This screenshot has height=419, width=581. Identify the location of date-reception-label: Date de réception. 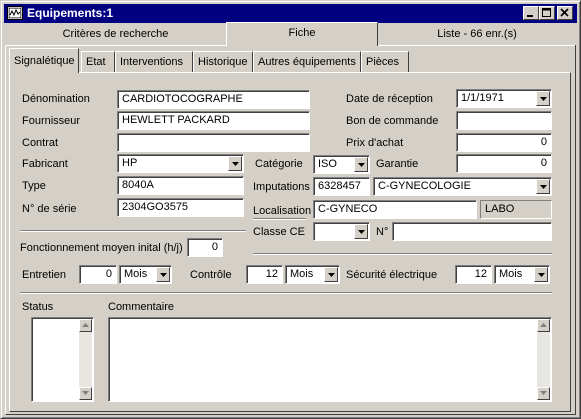
(389, 99).